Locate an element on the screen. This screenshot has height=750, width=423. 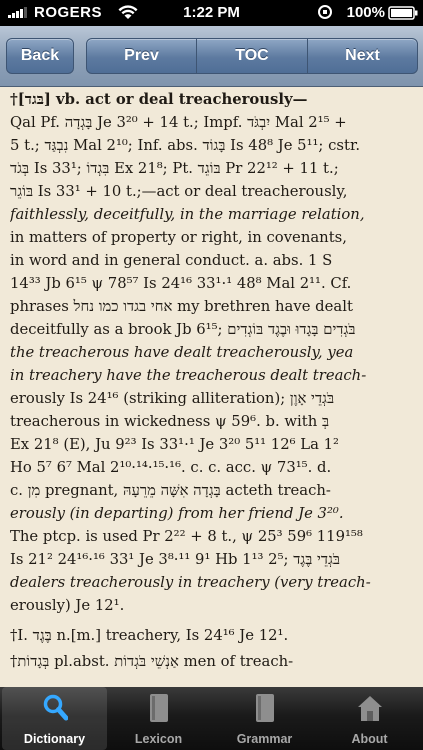
toc-button: TOC is located at coordinates (252, 56).